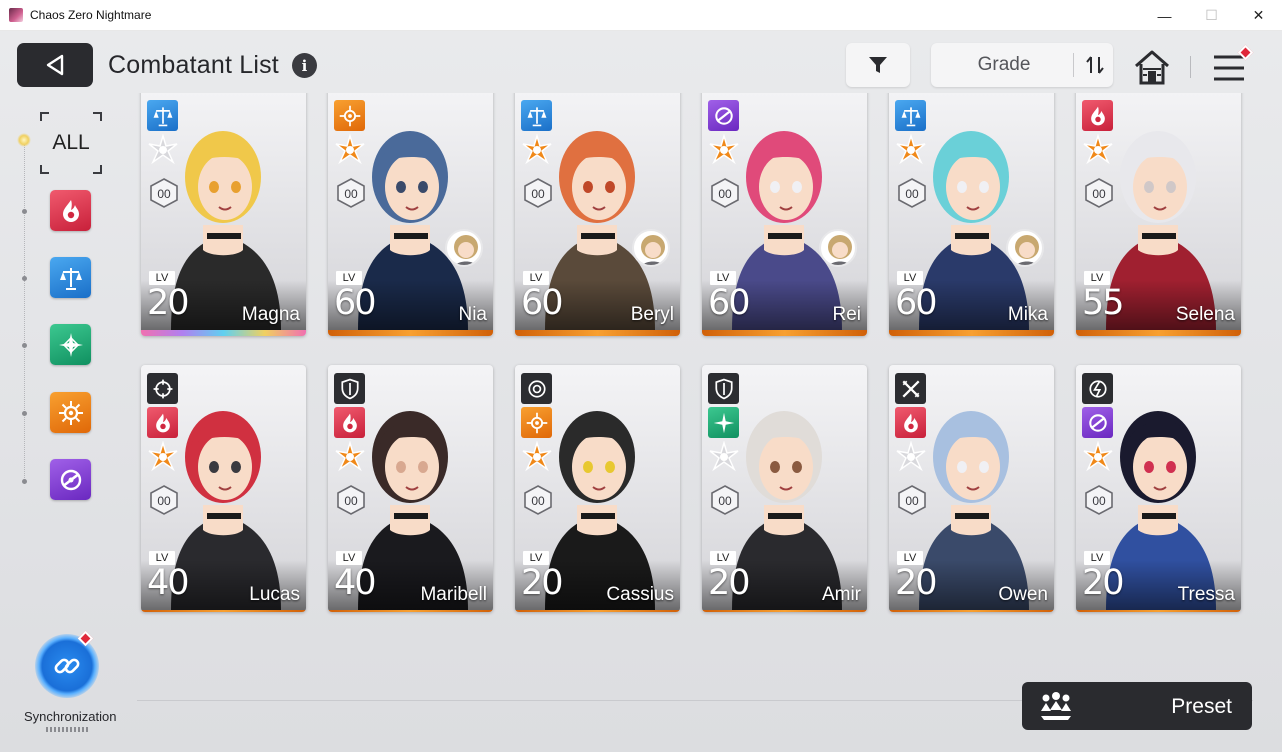  I want to click on filter-icon, so click(878, 65).